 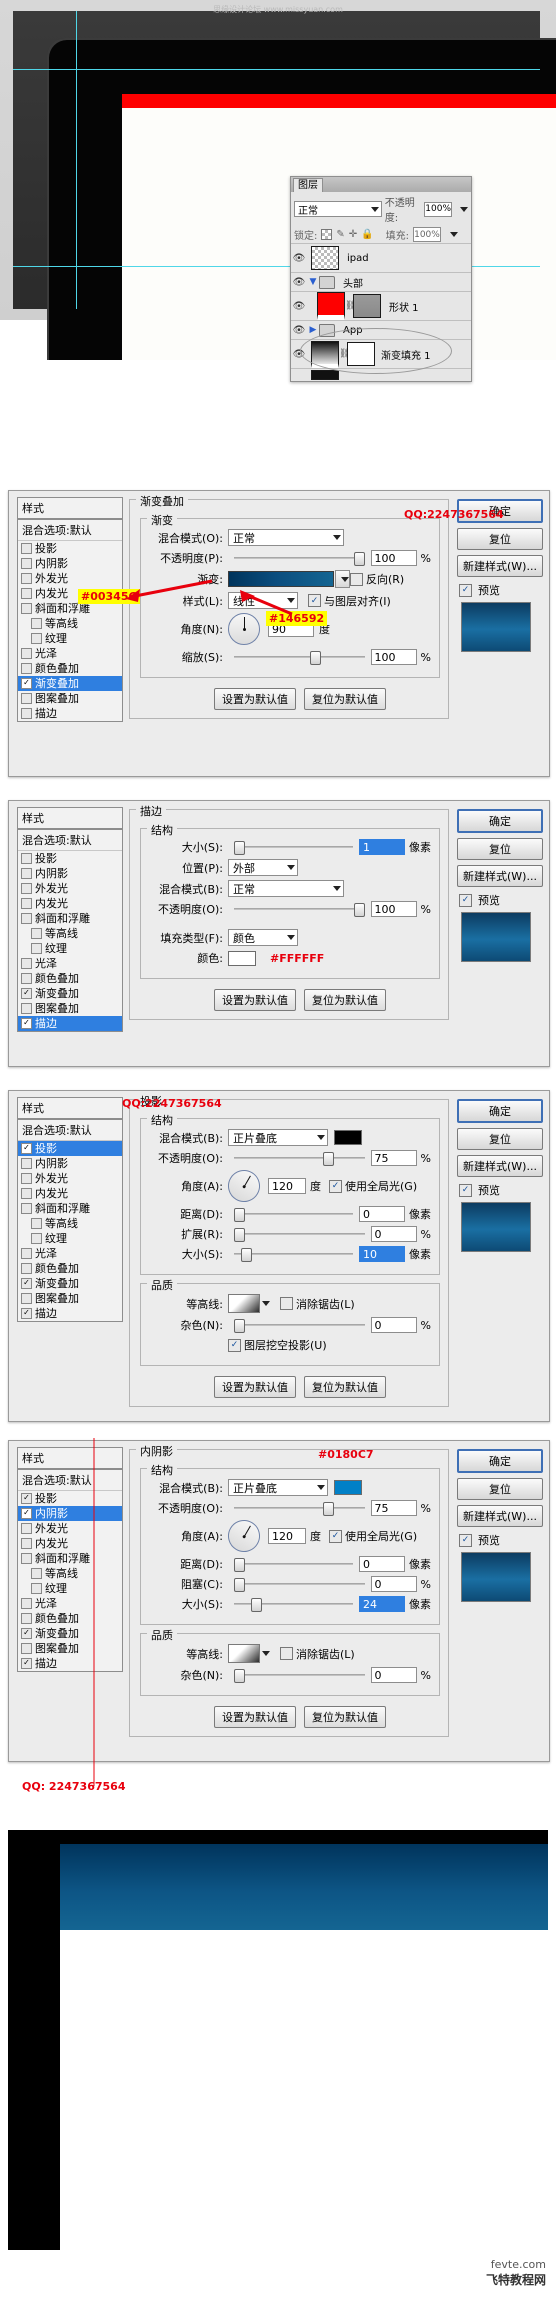 I want to click on style-item-gradient-overlay: ✓ 渐变叠加, so click(x=70, y=1283).